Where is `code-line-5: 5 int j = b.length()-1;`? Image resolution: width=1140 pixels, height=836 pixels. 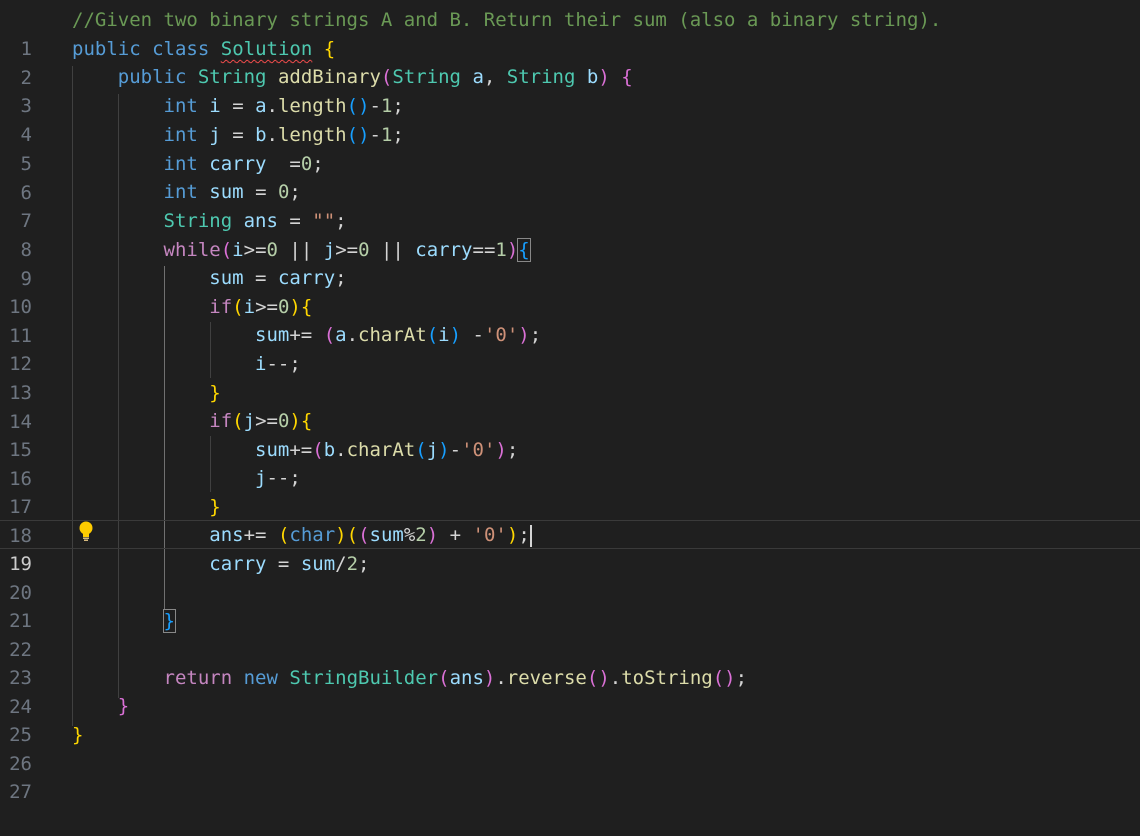 code-line-5: 5 int j = b.length()-1; is located at coordinates (570, 148).